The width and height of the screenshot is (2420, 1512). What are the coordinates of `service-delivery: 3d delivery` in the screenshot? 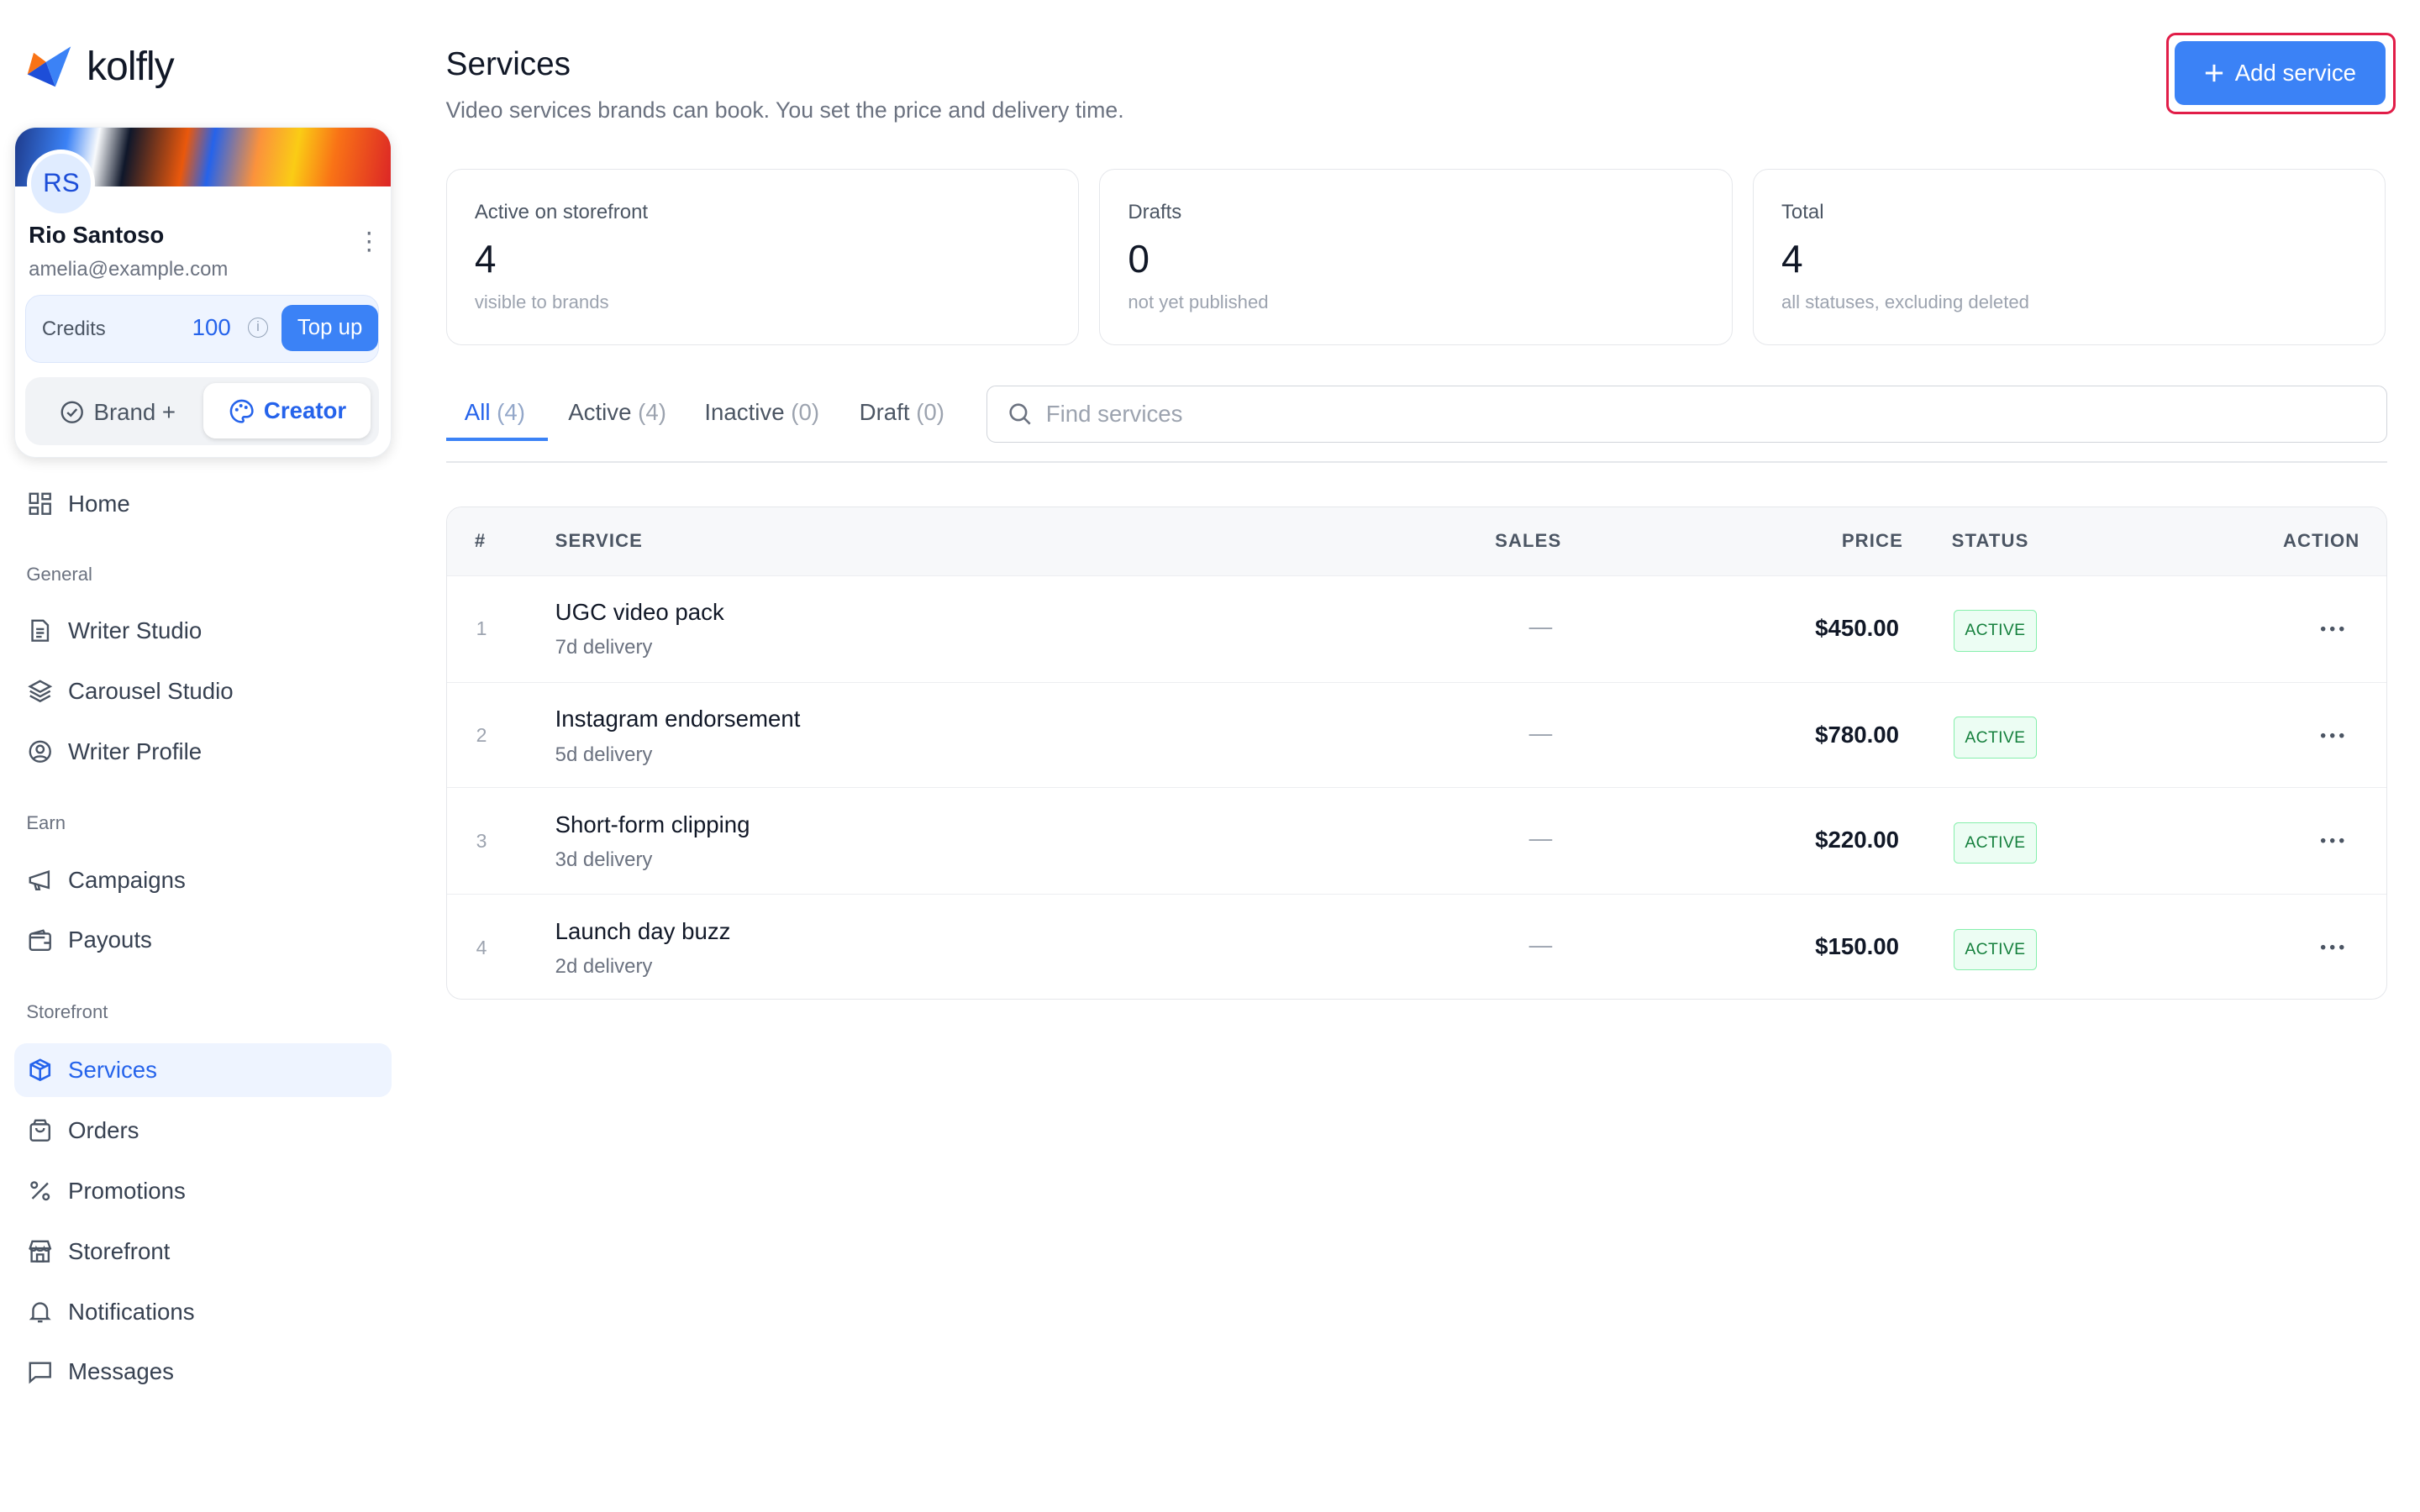 It's located at (604, 859).